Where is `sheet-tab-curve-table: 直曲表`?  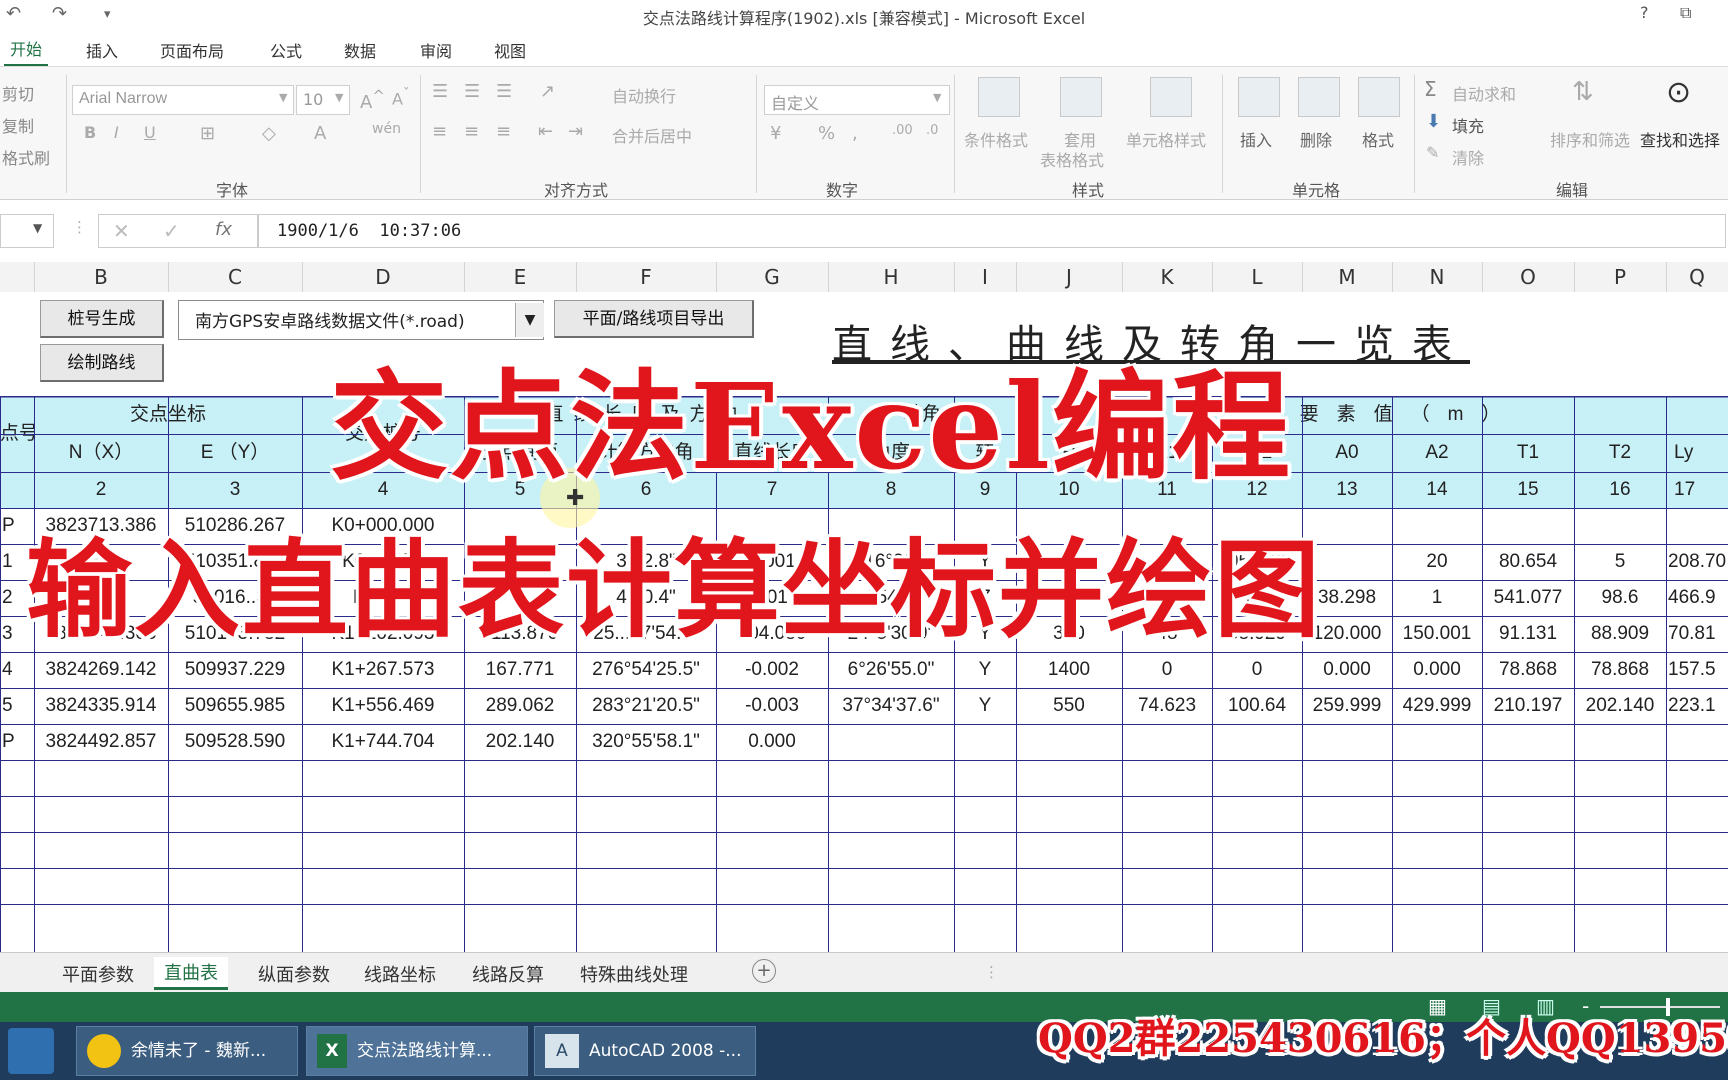 sheet-tab-curve-table: 直曲表 is located at coordinates (191, 973).